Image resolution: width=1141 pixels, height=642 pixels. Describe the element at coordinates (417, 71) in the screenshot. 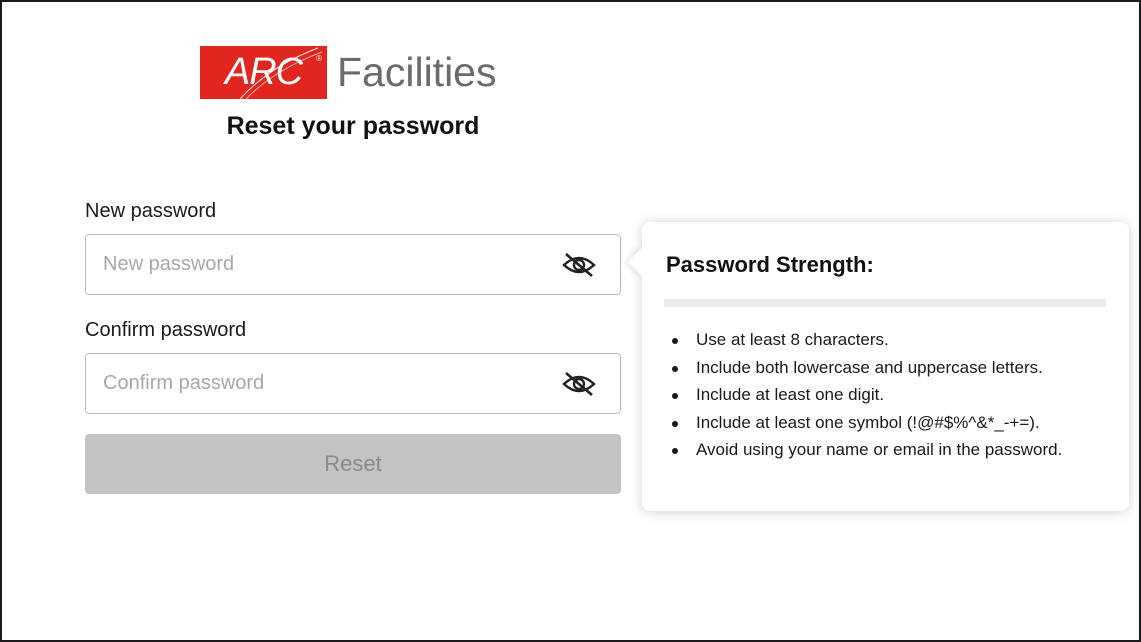

I see `logo-wordmark: Facilities` at that location.